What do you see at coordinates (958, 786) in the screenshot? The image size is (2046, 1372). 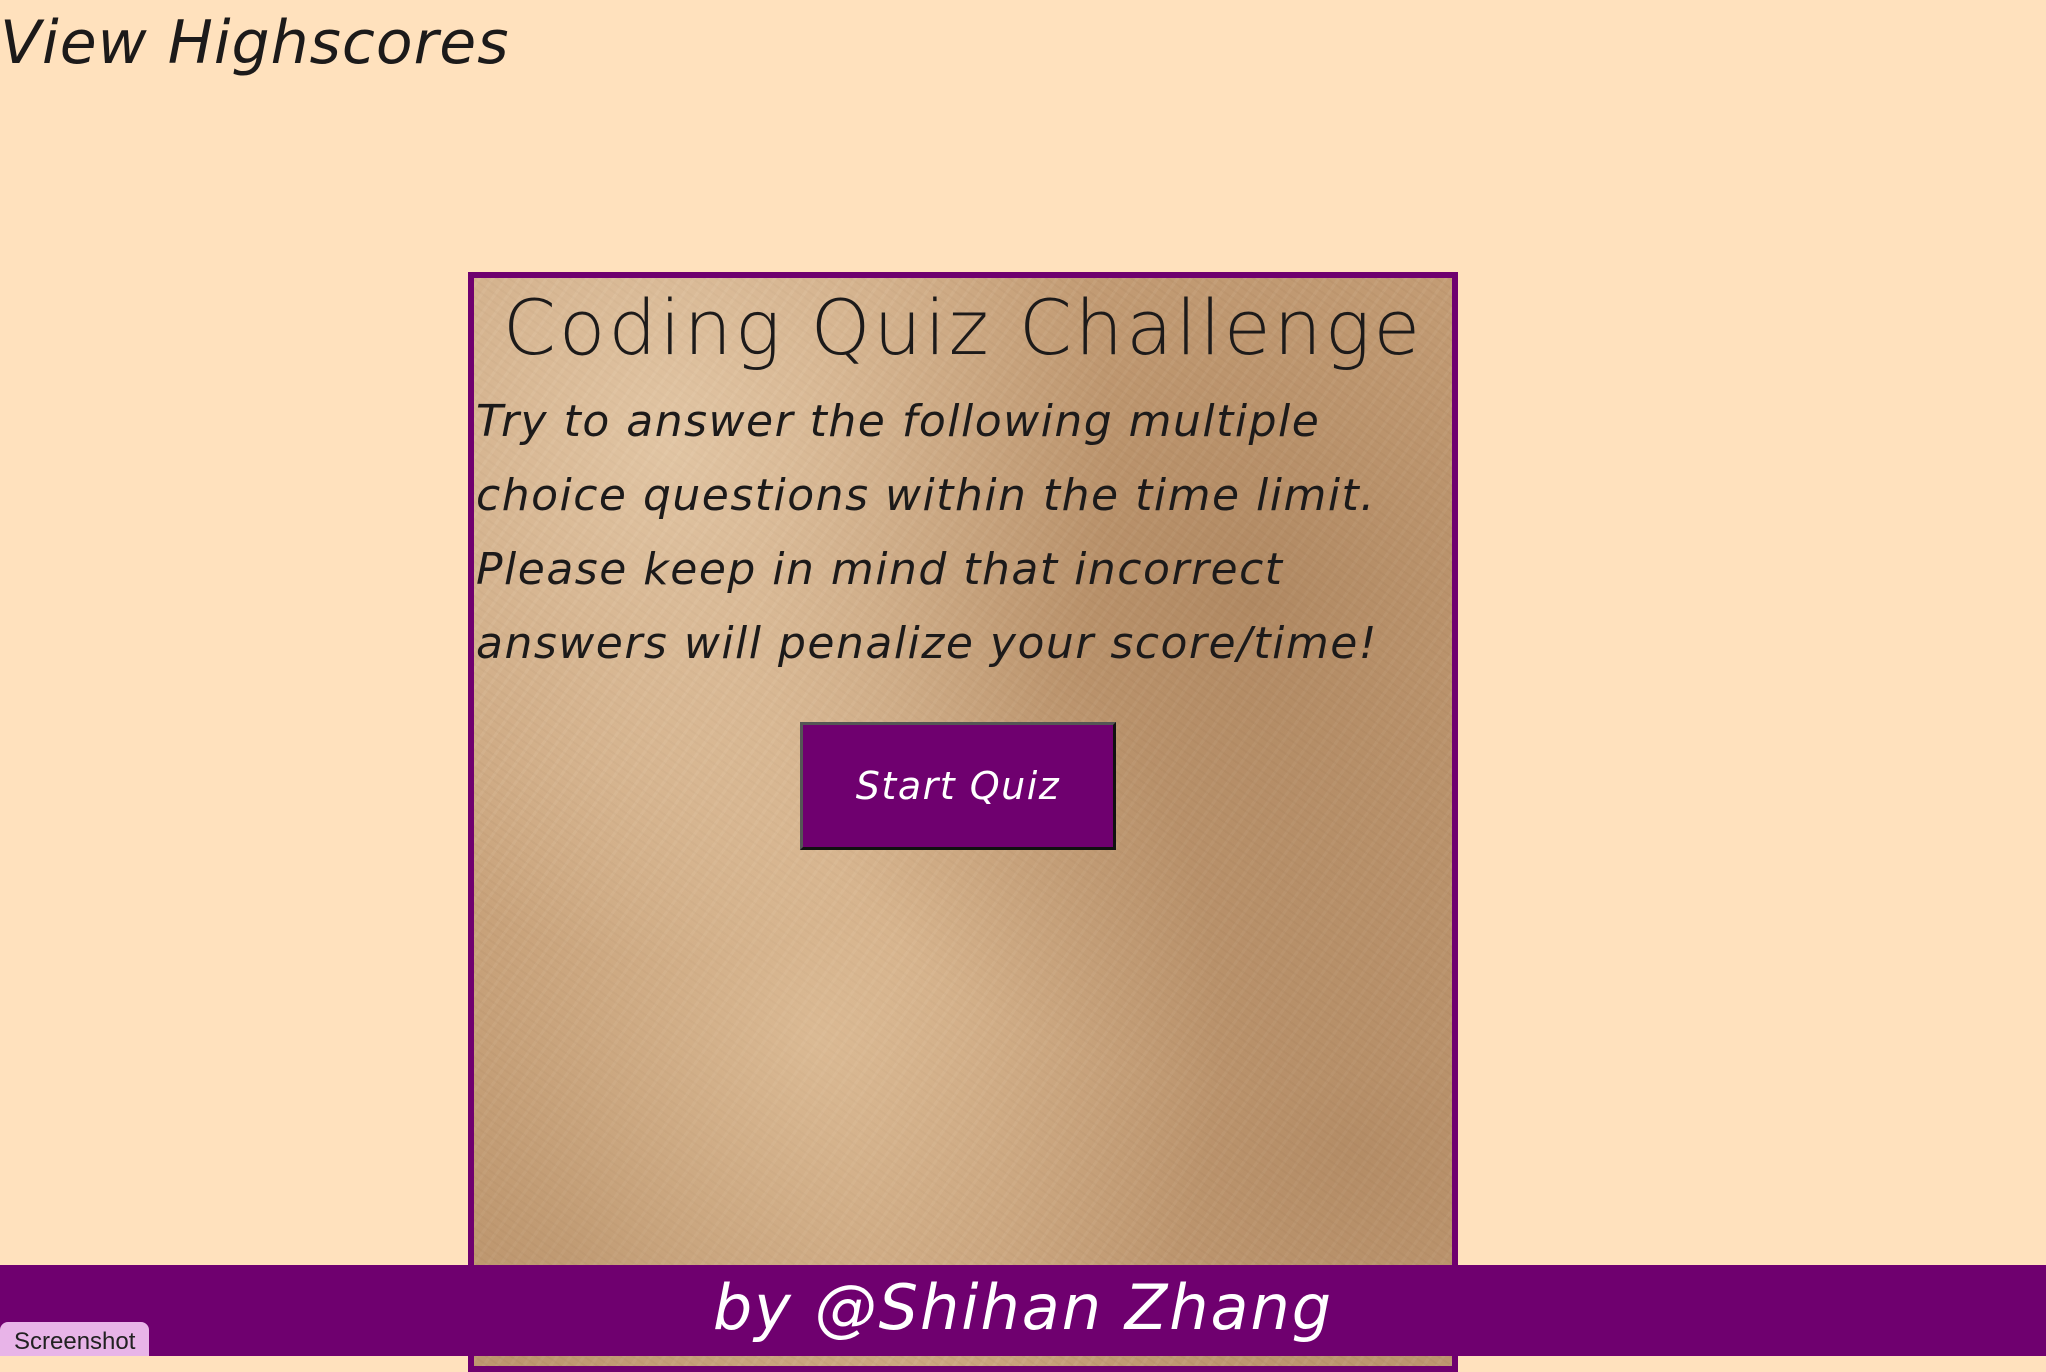 I see `start-quiz-button: Start Quiz` at bounding box center [958, 786].